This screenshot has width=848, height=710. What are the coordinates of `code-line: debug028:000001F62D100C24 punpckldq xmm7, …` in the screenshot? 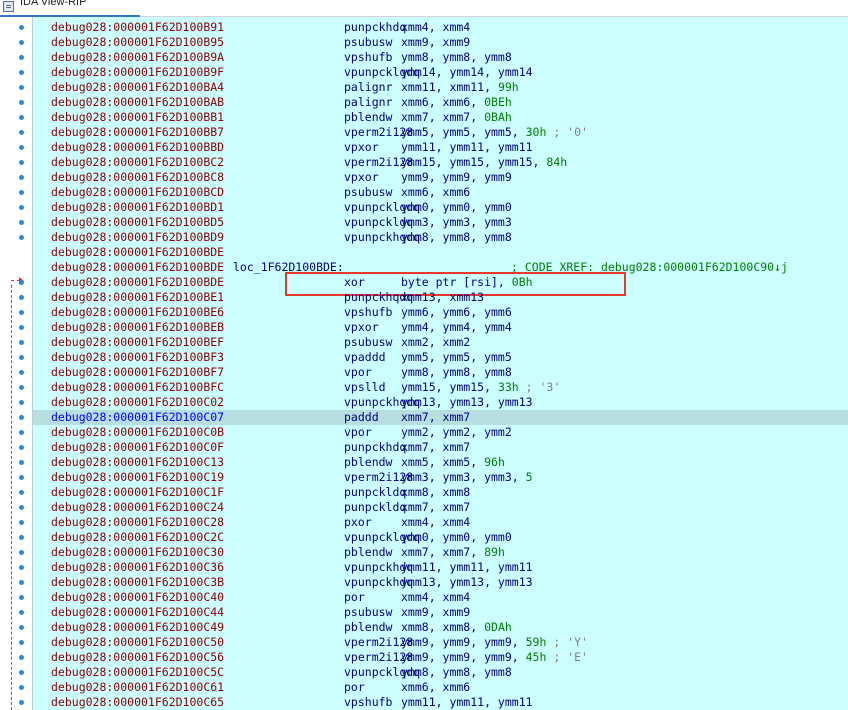 It's located at (440, 507).